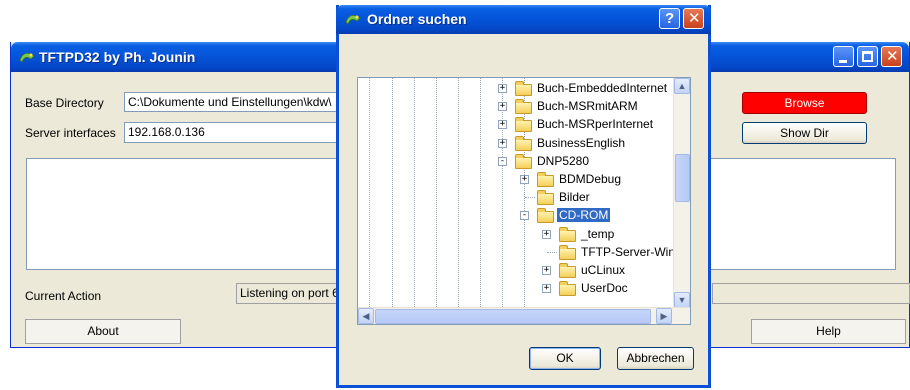 The image size is (910, 390). I want to click on minimize-button, so click(843, 56).